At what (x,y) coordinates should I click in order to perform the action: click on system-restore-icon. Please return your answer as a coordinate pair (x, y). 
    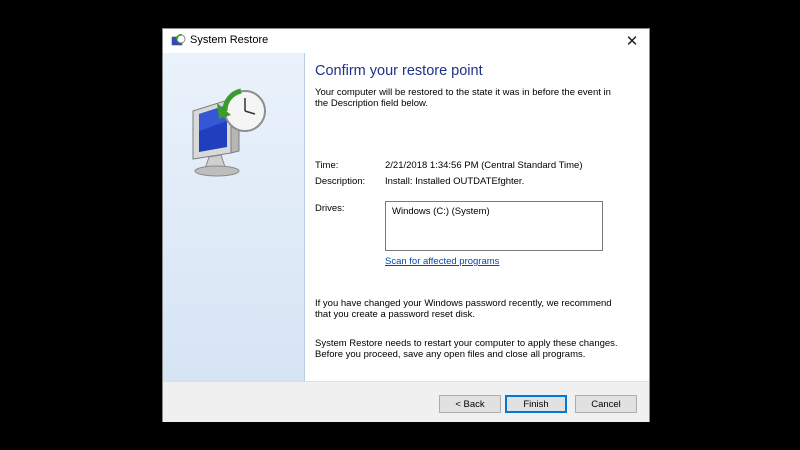
    Looking at the image, I should click on (178, 40).